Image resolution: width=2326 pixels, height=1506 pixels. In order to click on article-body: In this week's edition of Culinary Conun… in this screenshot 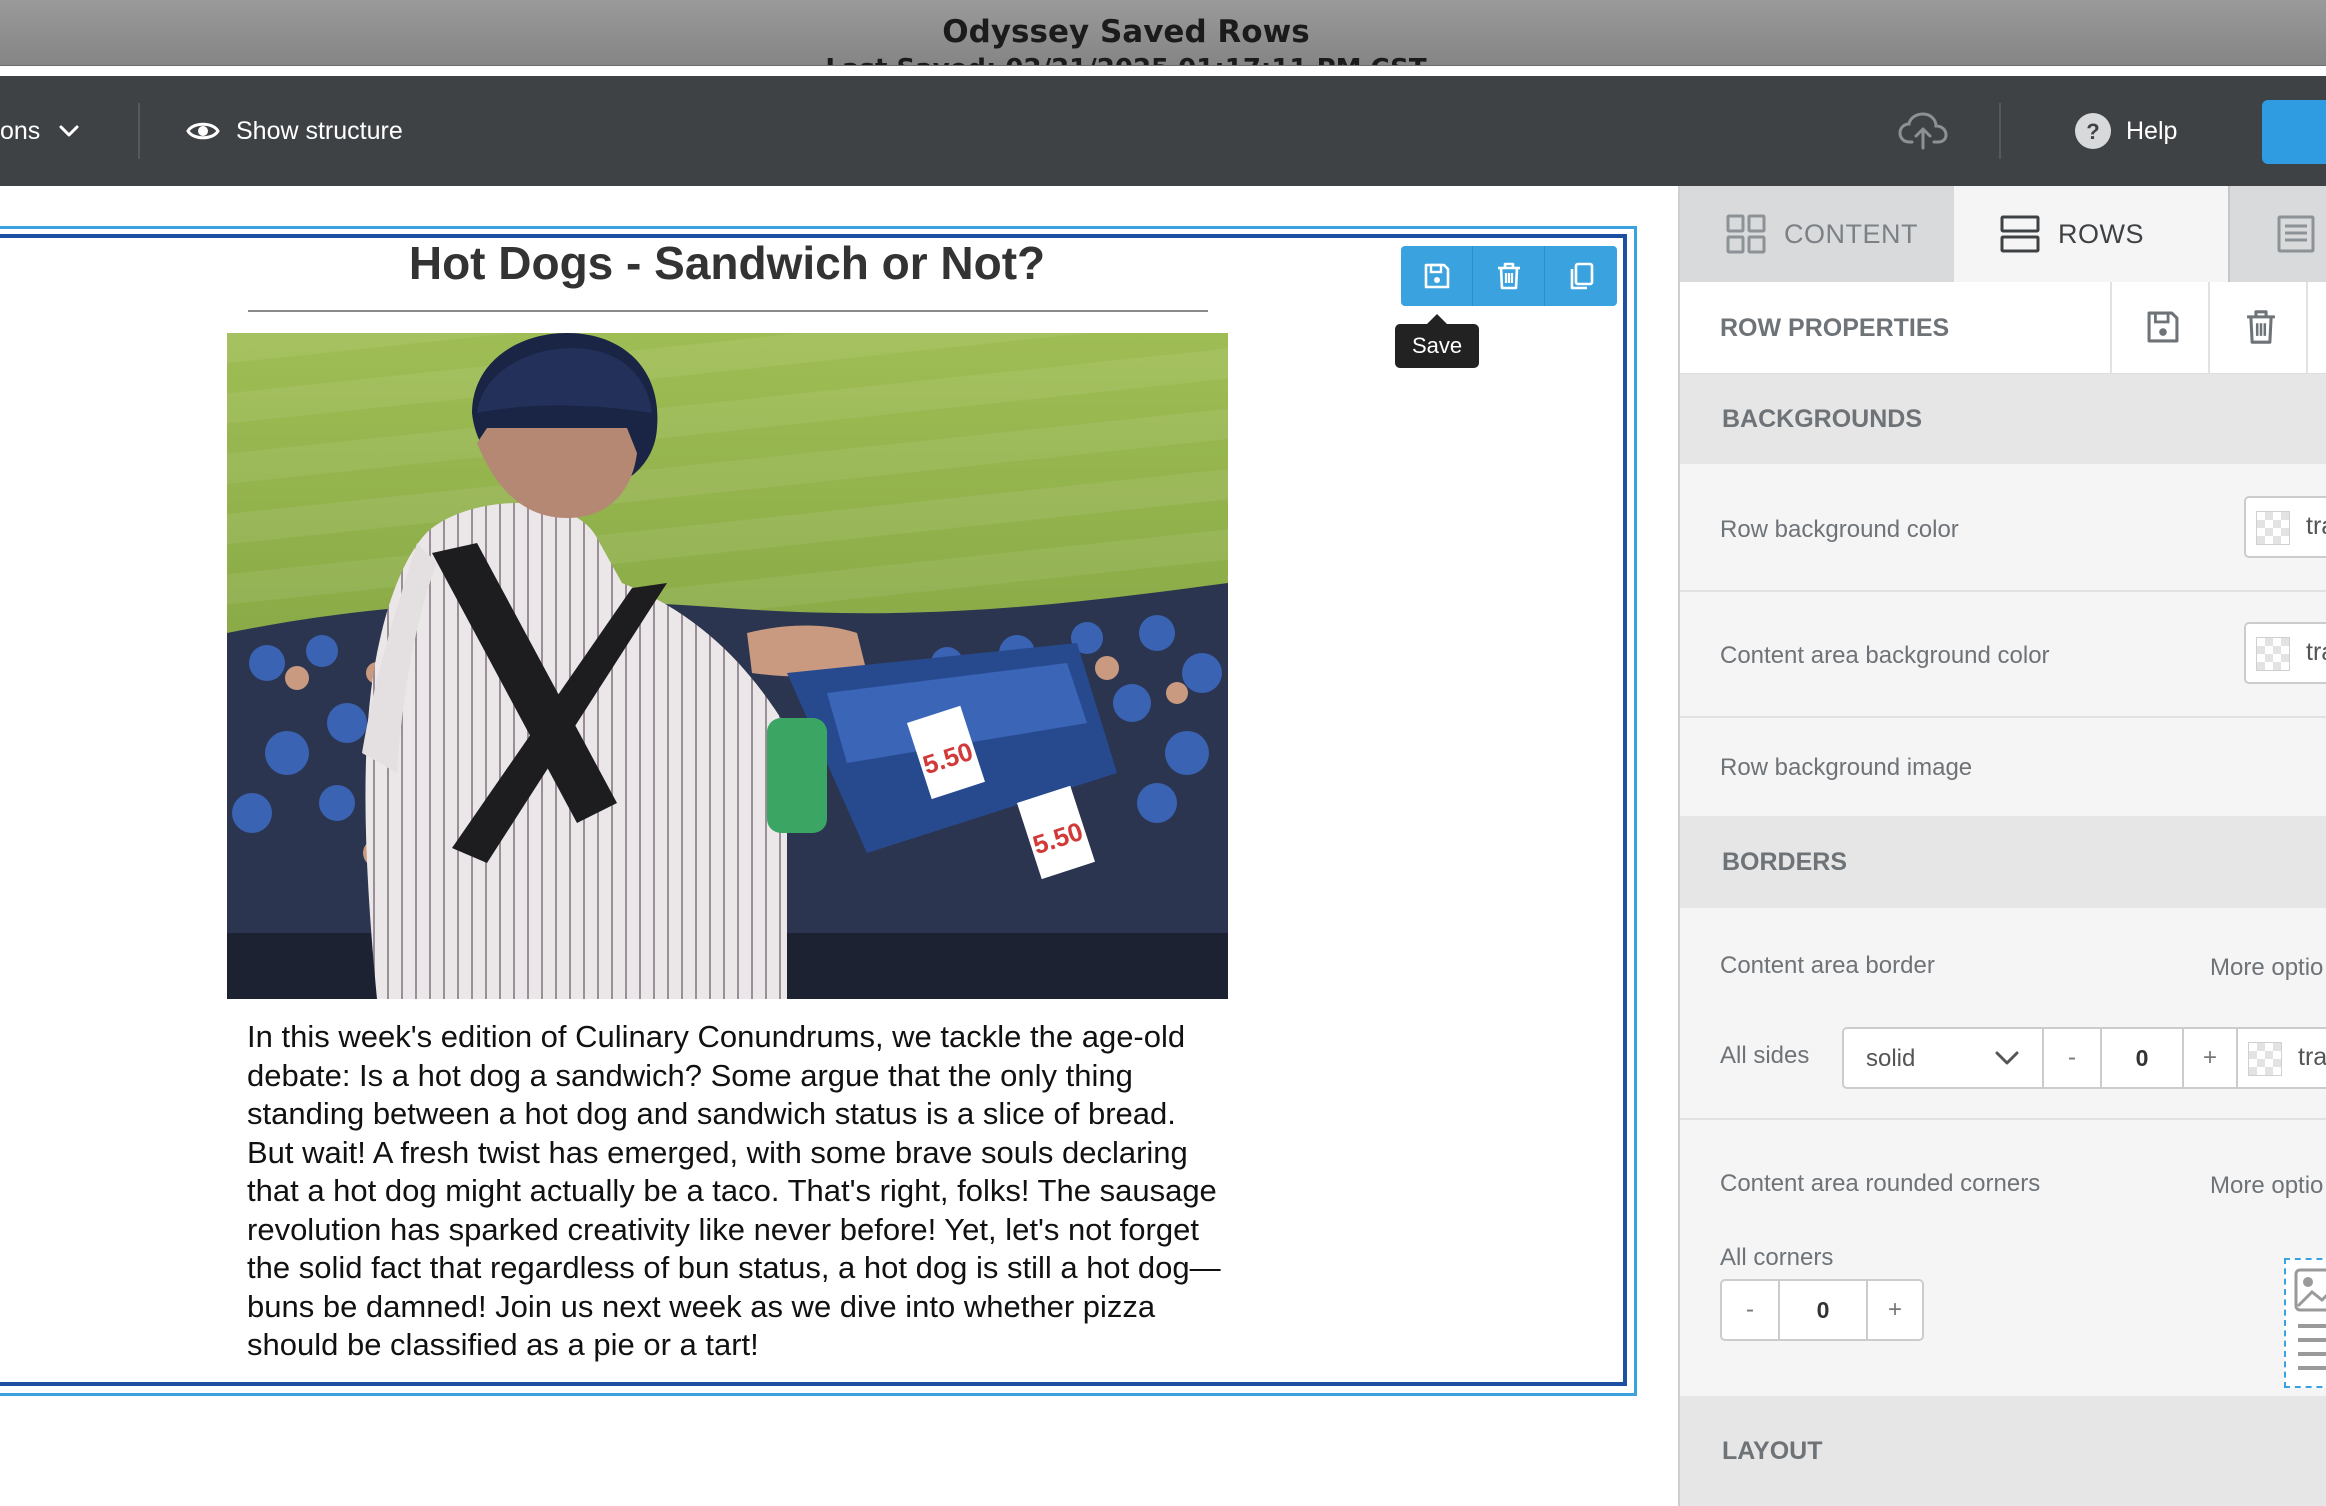, I will do `click(737, 1191)`.